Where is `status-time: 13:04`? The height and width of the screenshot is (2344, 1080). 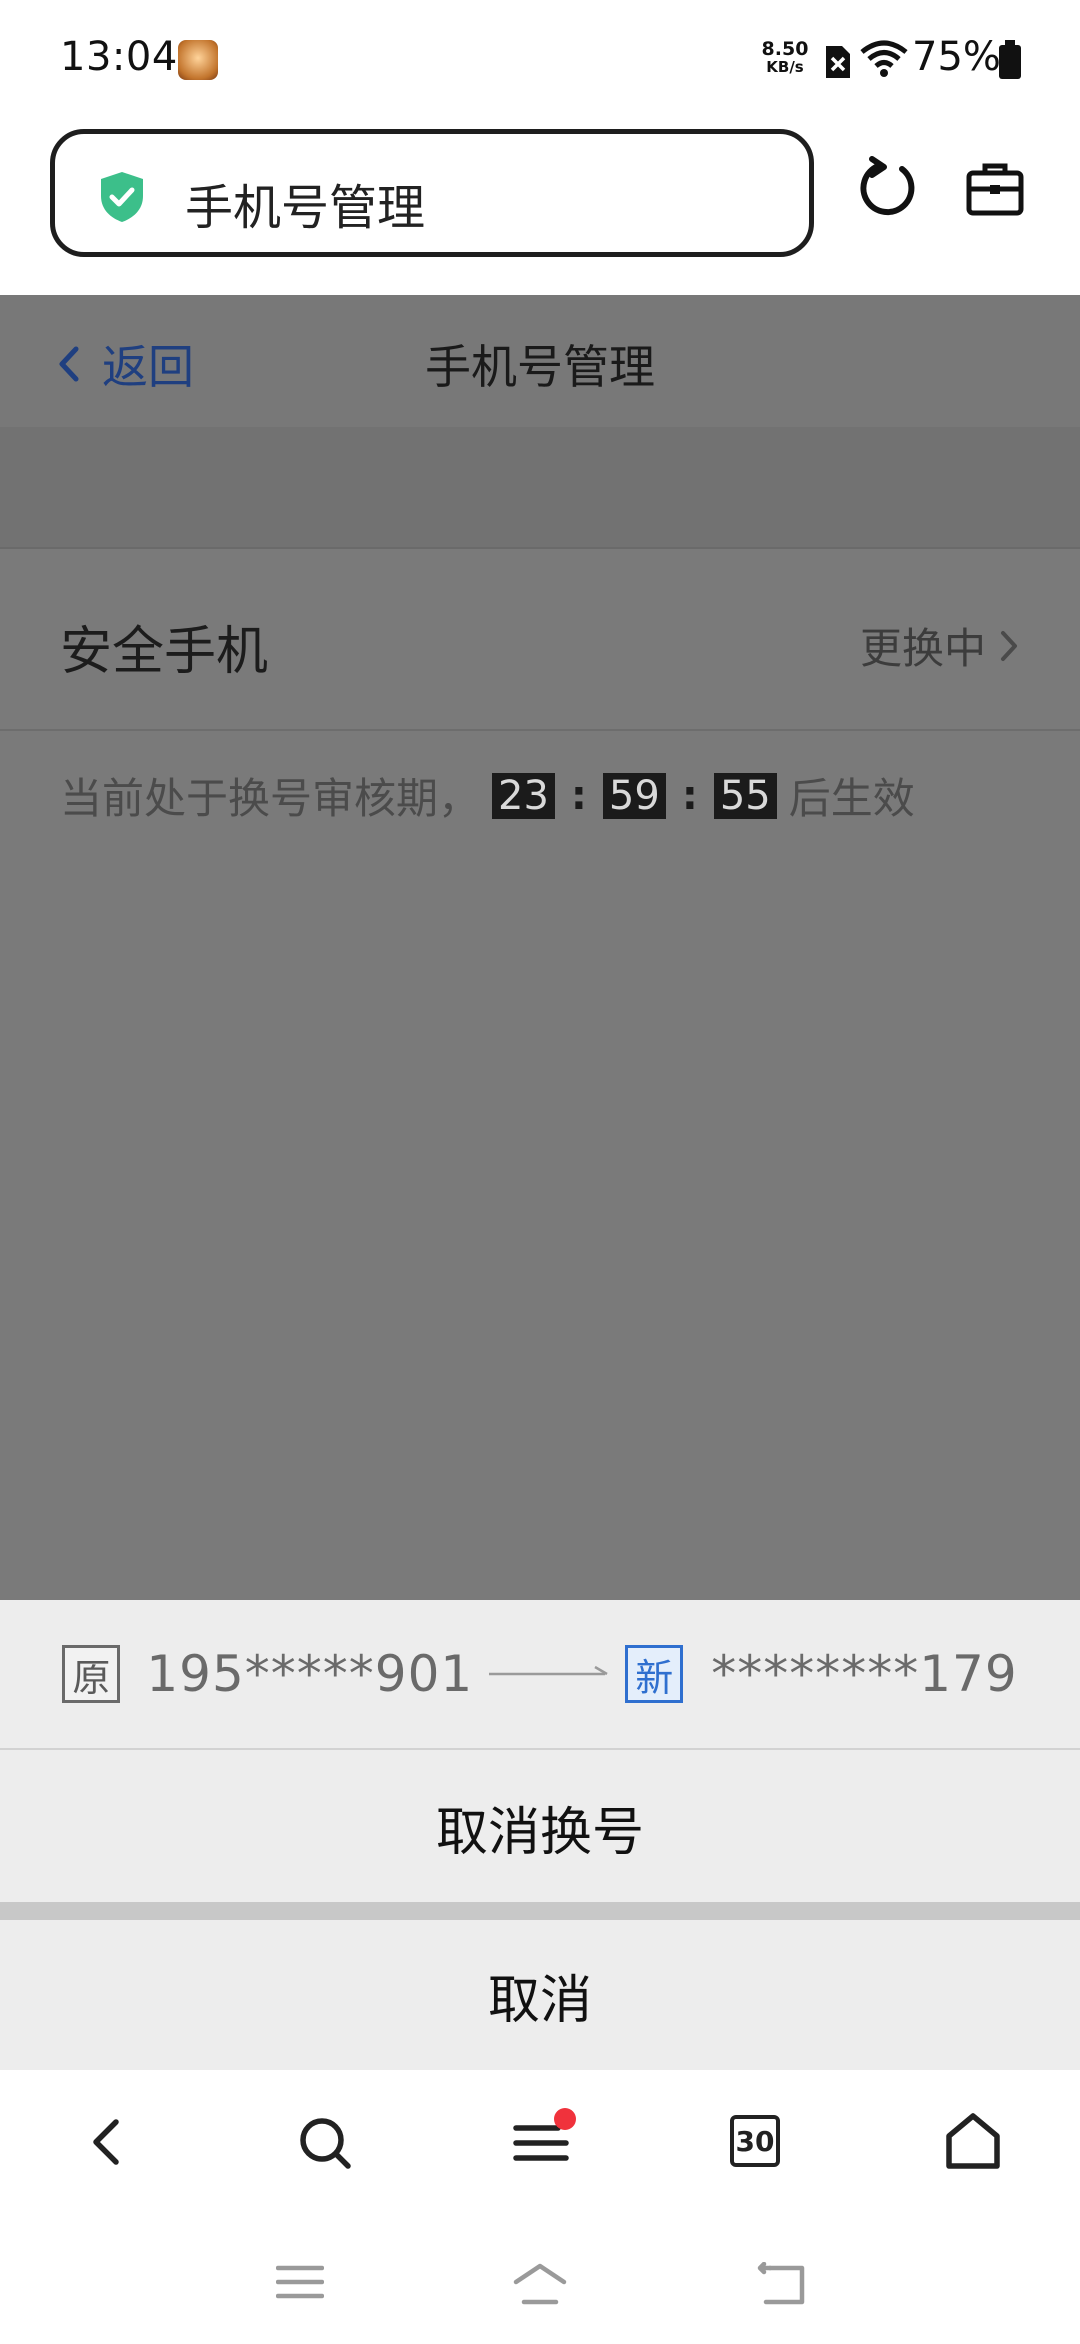
status-time: 13:04 is located at coordinates (119, 57).